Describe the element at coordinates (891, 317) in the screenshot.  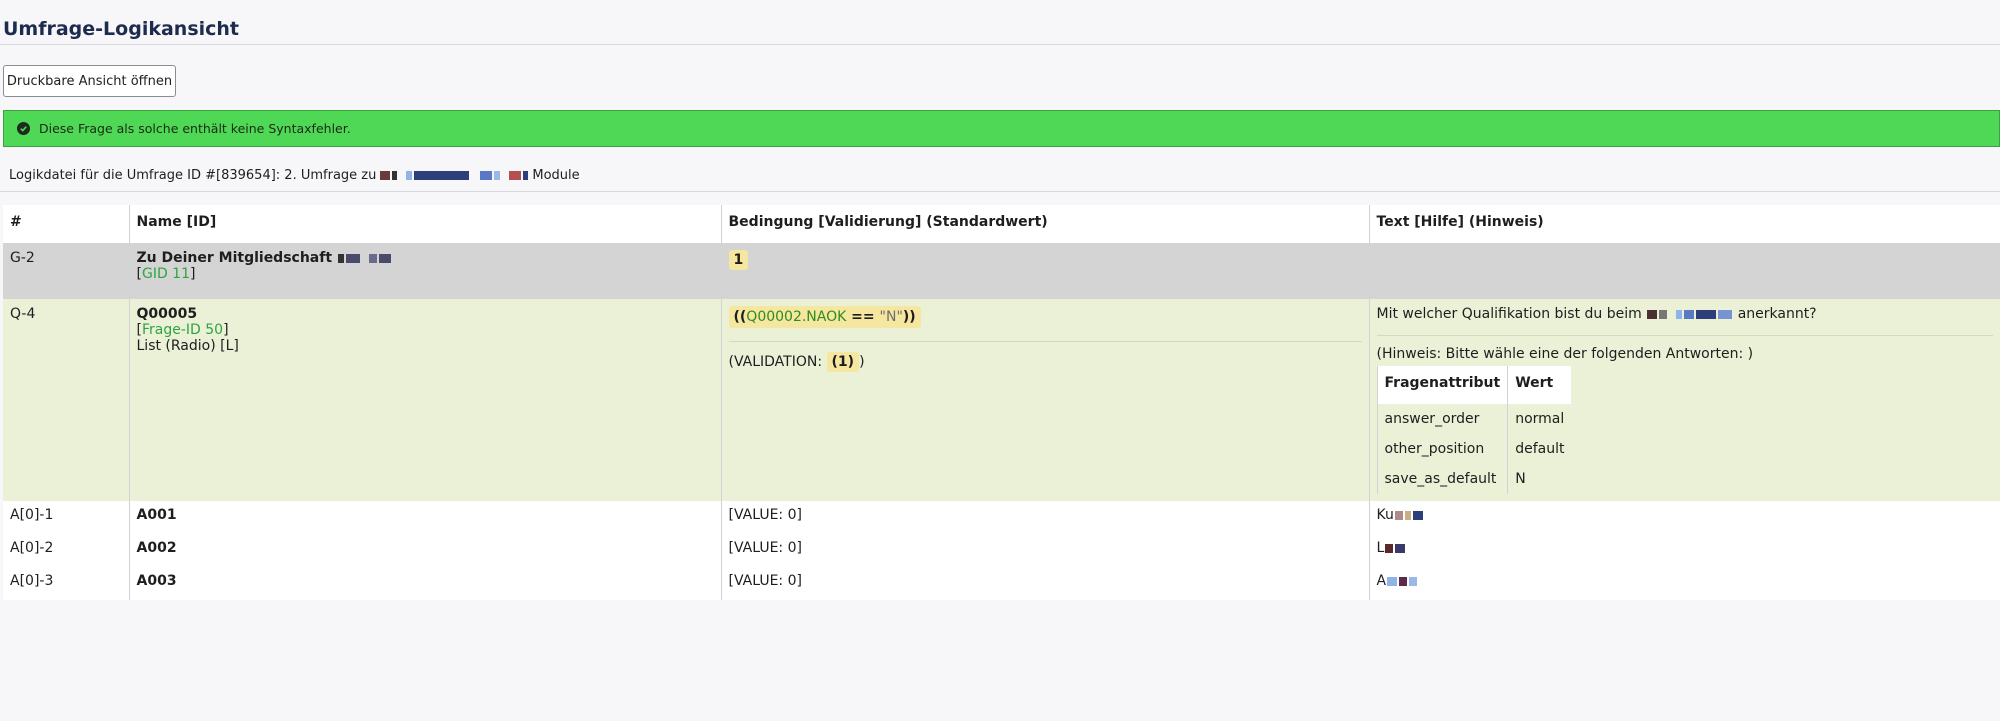
I see `cond-string: "N"` at that location.